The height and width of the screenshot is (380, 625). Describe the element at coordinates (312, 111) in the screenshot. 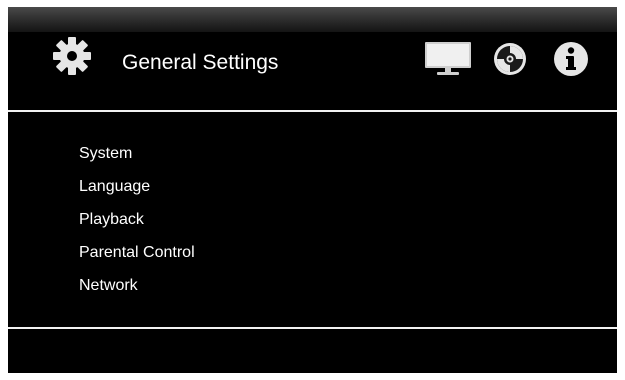

I see `header-divider` at that location.